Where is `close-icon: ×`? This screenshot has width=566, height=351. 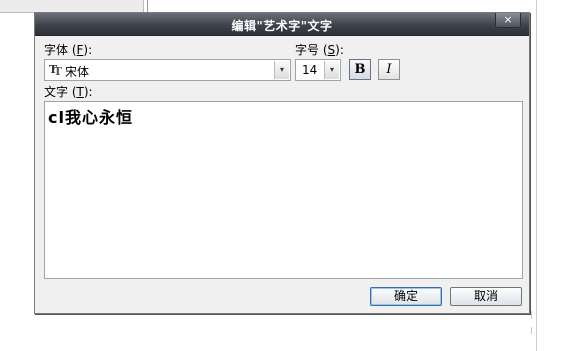 close-icon: × is located at coordinates (508, 19).